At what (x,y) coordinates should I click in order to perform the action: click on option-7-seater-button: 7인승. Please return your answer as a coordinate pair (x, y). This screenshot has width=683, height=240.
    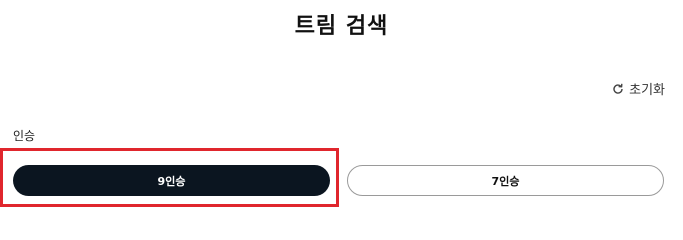
    Looking at the image, I should click on (505, 180).